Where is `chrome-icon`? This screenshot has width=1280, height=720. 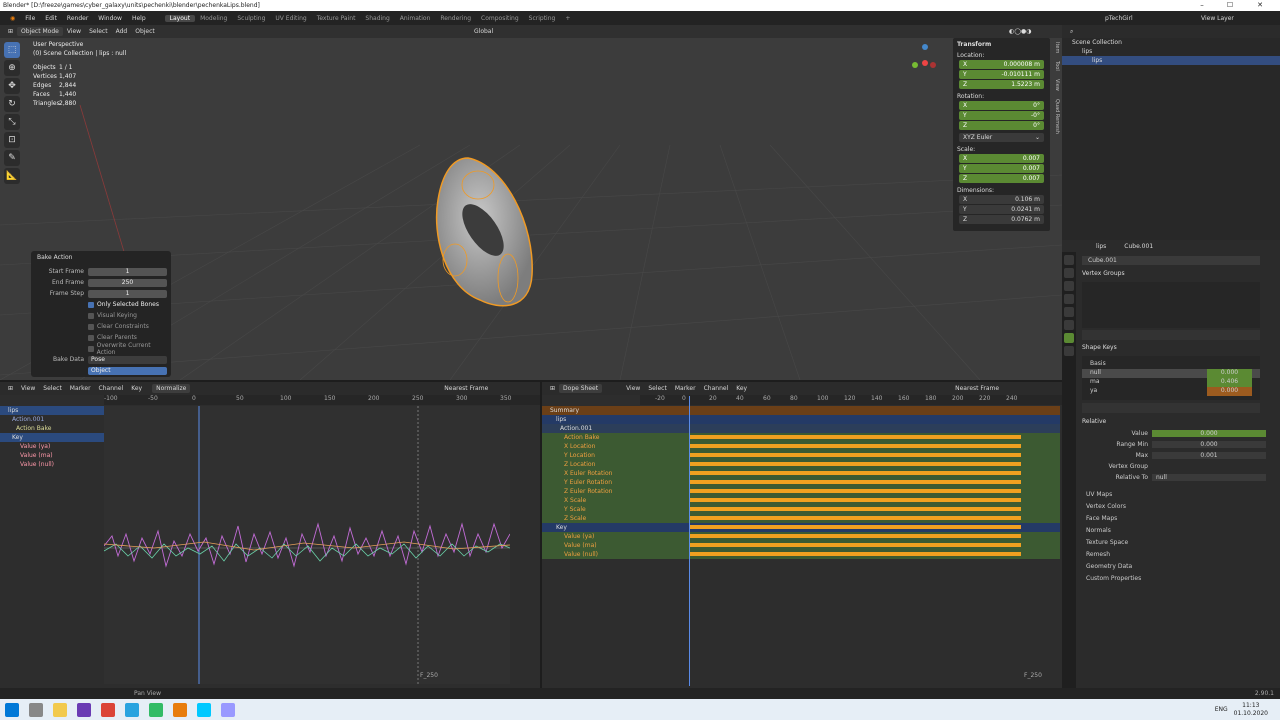 chrome-icon is located at coordinates (108, 709).